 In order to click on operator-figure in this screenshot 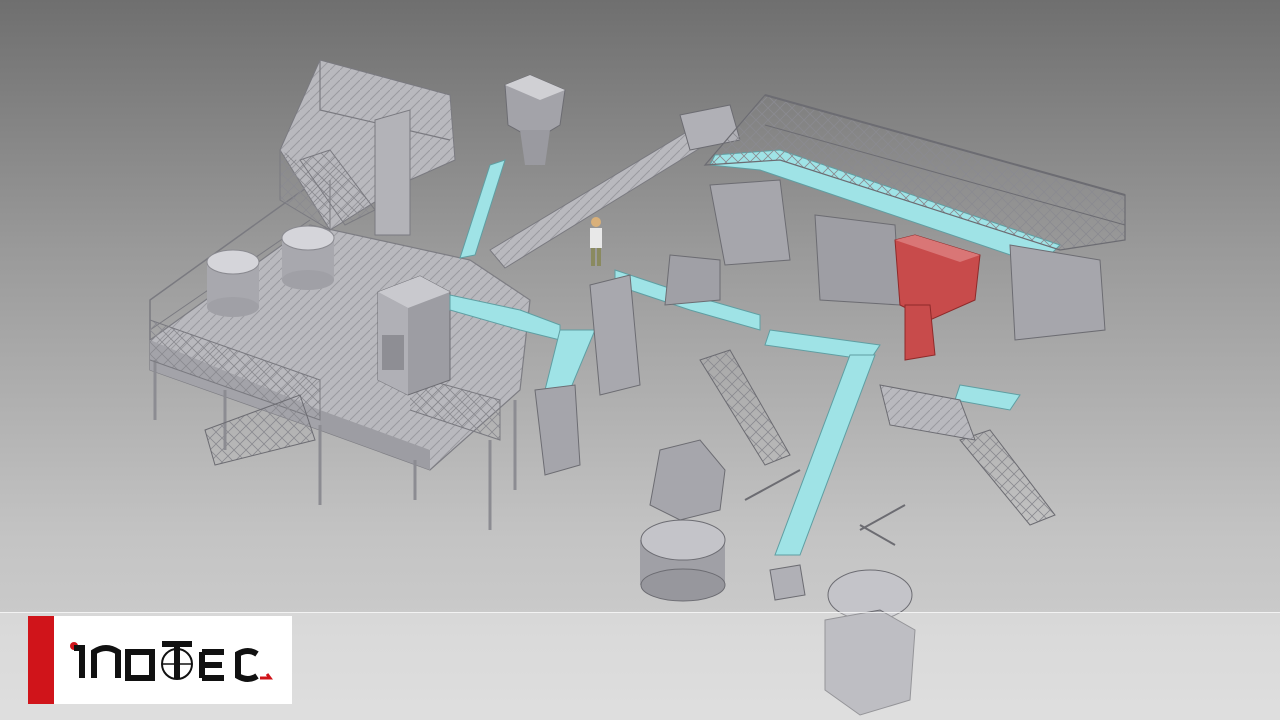, I will do `click(596, 241)`.